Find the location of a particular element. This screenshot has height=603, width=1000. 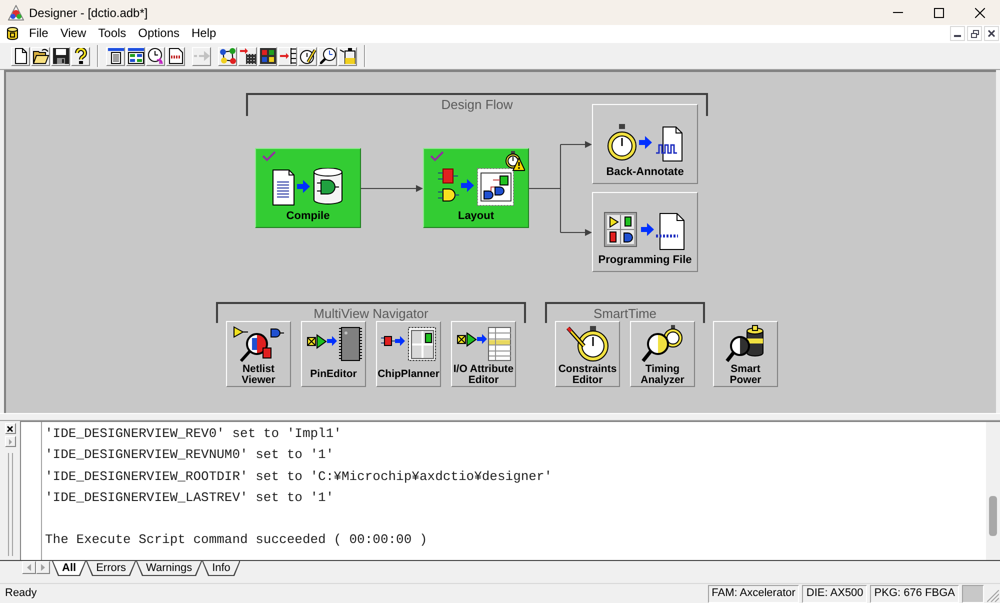

connector-arrow is located at coordinates (391, 188).